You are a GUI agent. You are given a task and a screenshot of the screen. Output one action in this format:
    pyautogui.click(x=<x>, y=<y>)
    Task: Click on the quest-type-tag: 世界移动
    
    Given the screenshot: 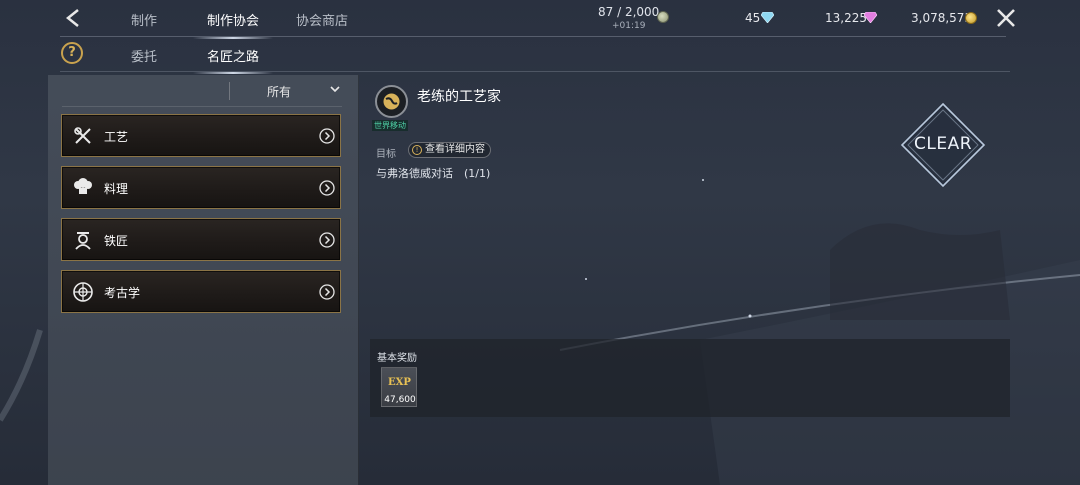 What is the action you would take?
    pyautogui.click(x=390, y=125)
    